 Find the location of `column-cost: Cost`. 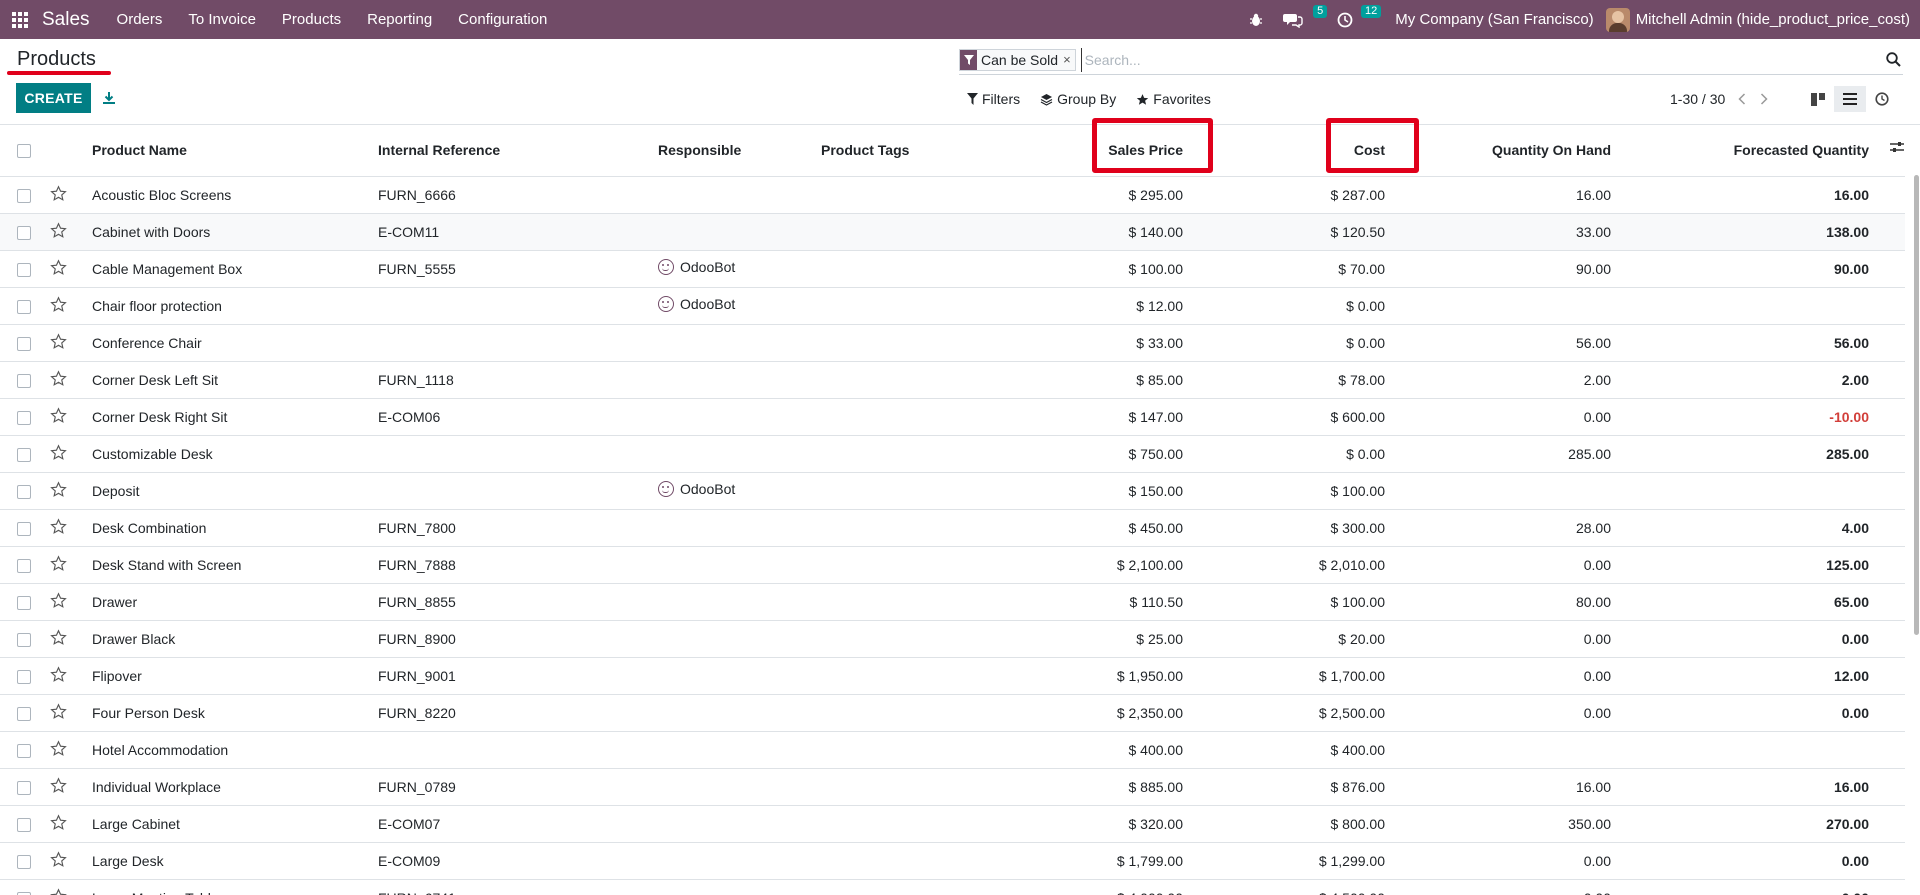

column-cost: Cost is located at coordinates (1290, 151).